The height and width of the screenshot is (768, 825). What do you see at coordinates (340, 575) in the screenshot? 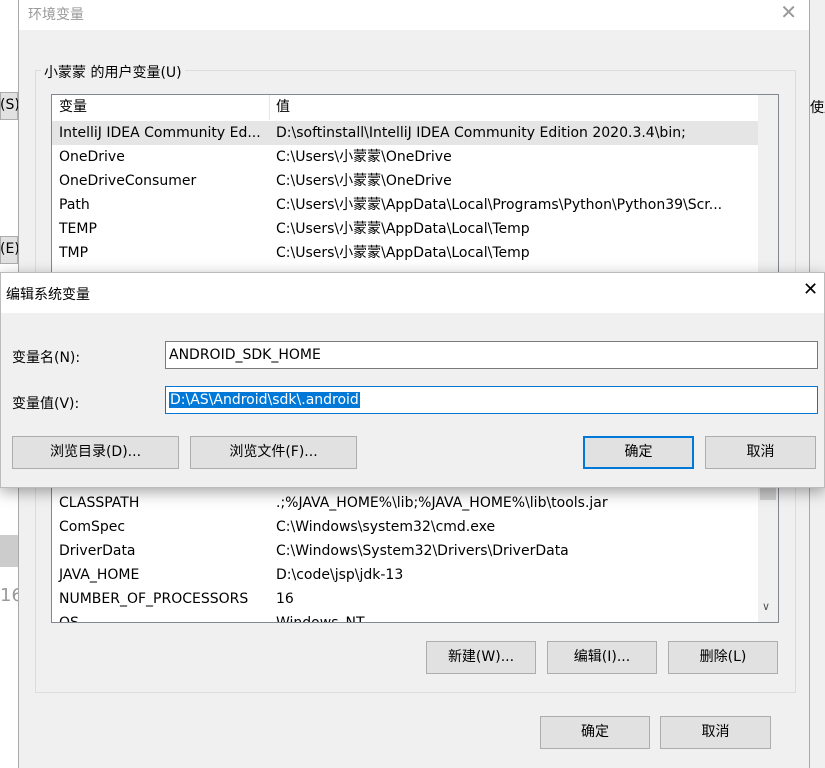
I see `variable-value: D:\code\jsp\jdk-13` at bounding box center [340, 575].